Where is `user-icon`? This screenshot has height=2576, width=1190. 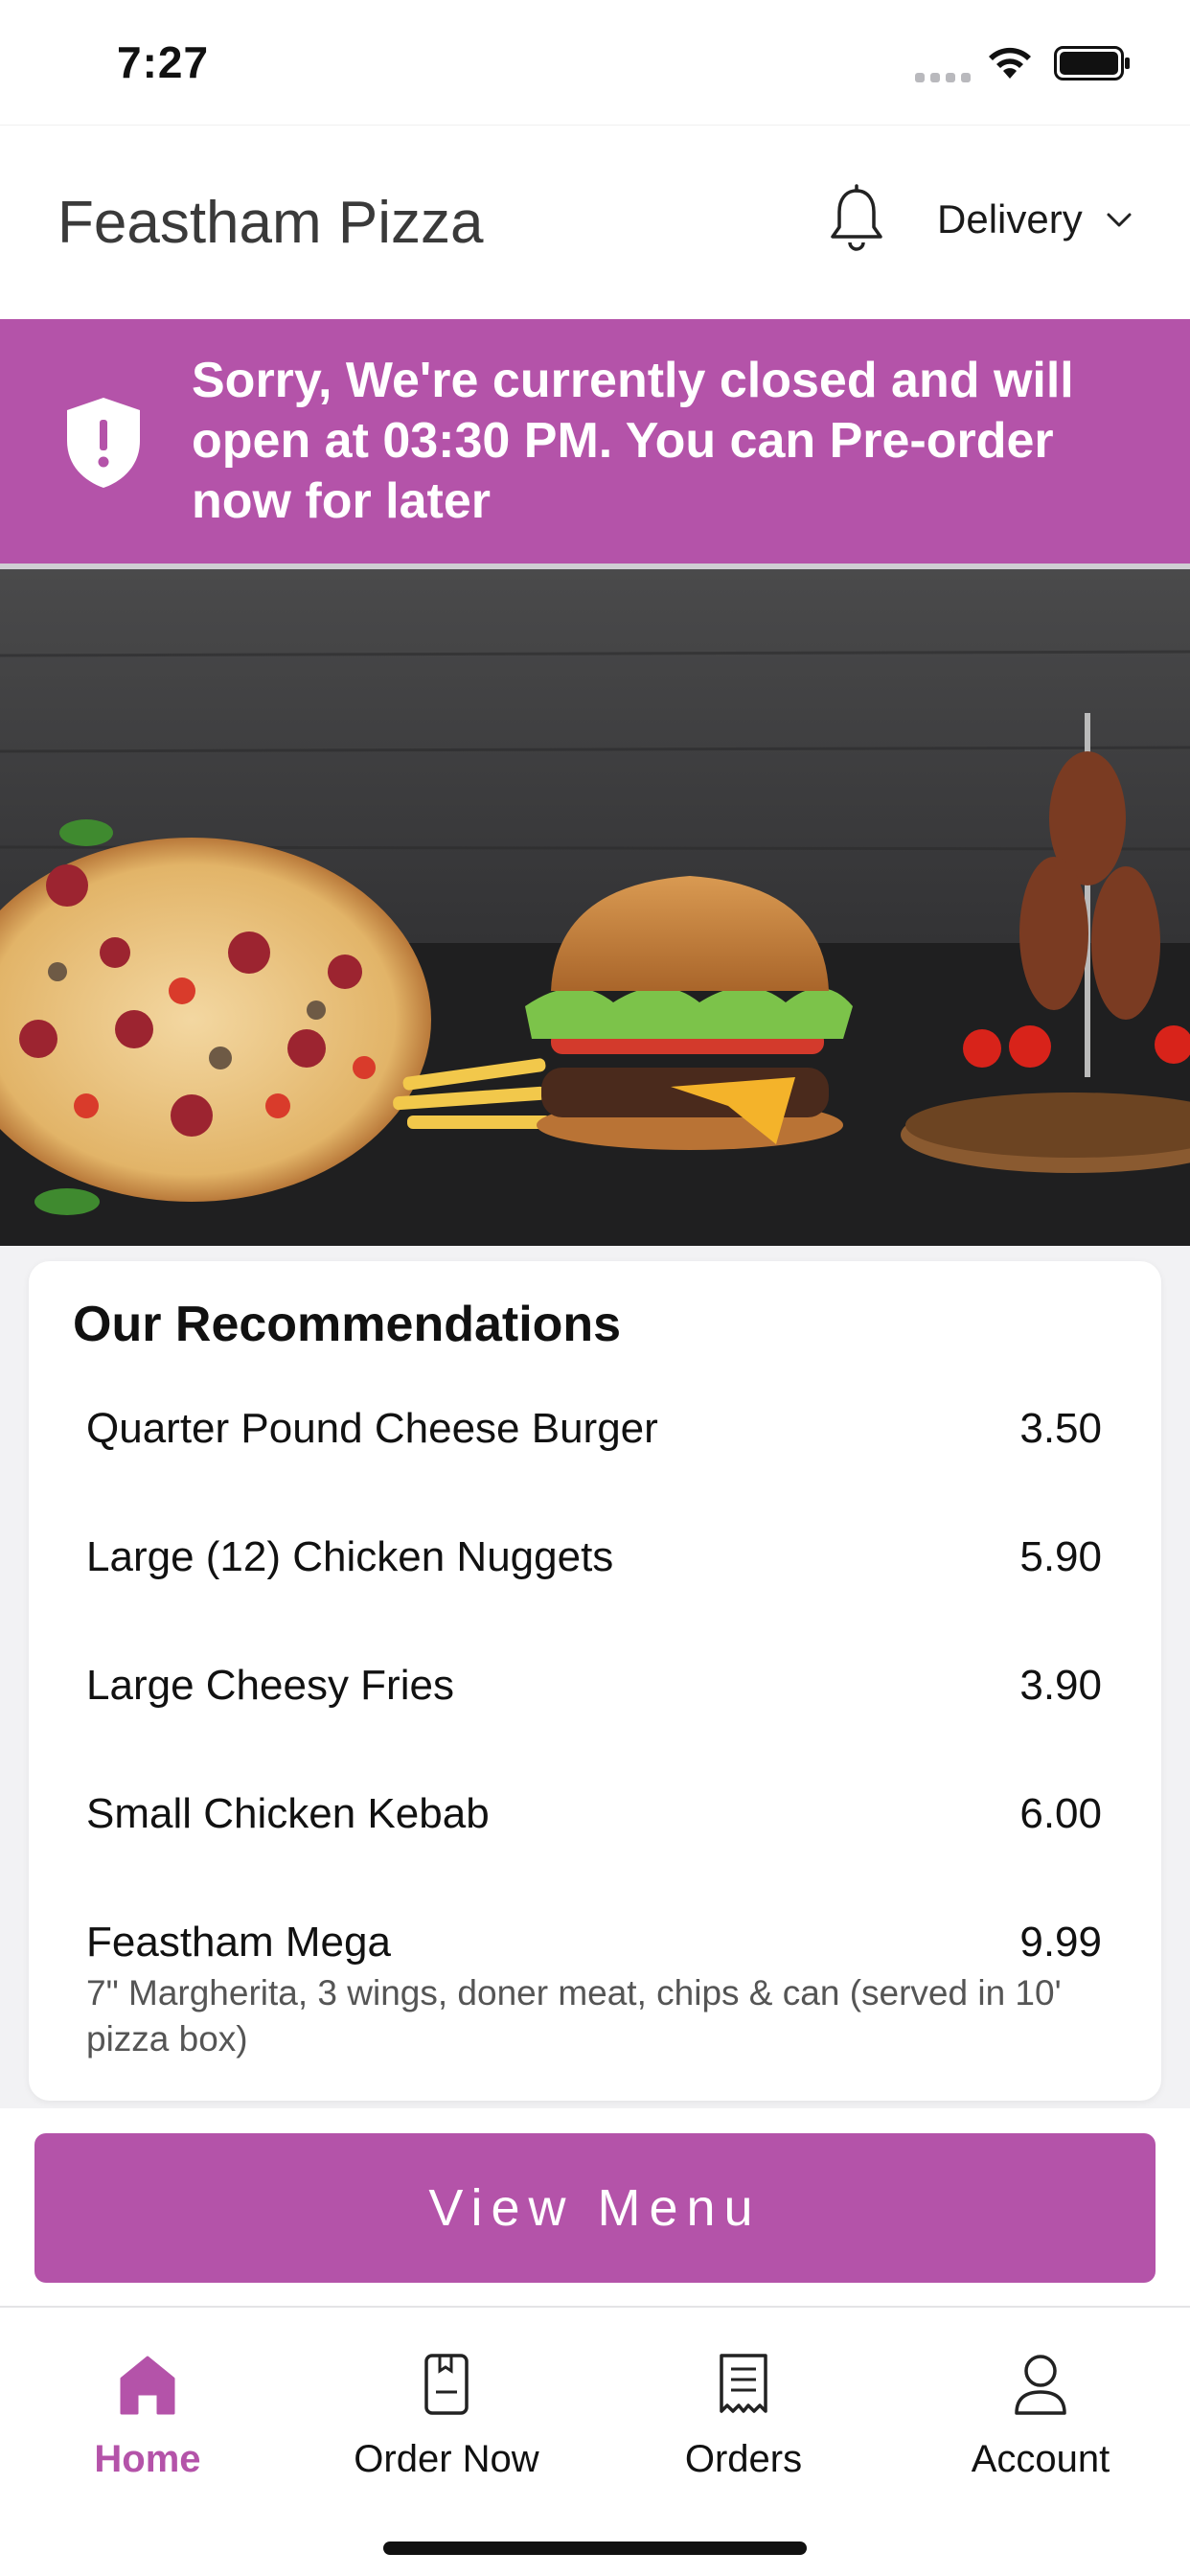
user-icon is located at coordinates (1040, 2385).